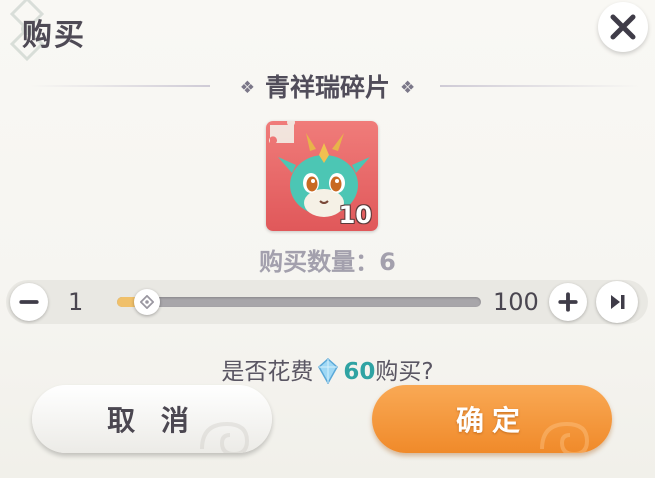 This screenshot has height=478, width=655. I want to click on cost-prompt: 是否花费 60购买?, so click(327, 369).